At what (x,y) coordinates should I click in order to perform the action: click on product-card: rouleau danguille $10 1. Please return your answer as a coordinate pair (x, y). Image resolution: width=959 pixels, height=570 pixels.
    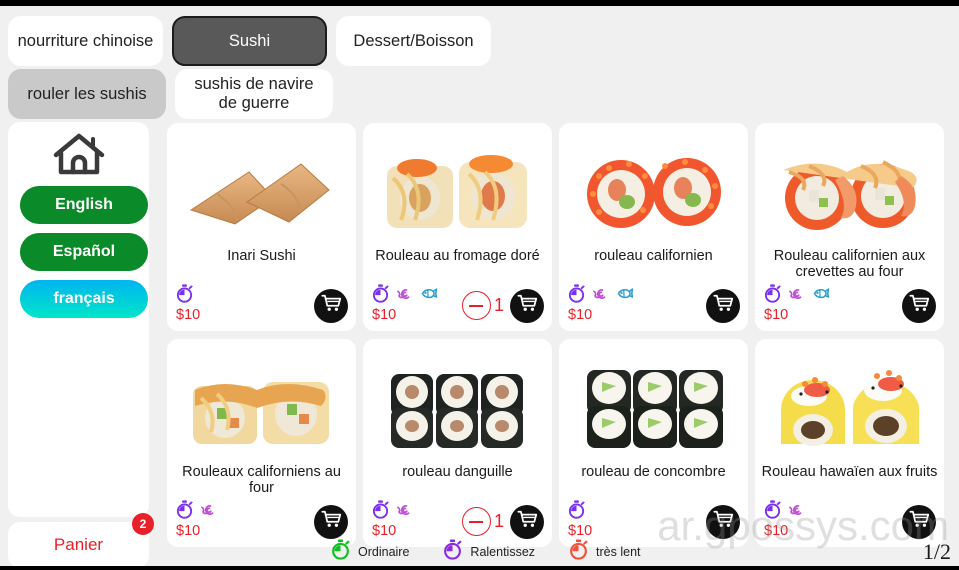
    Looking at the image, I should click on (457, 443).